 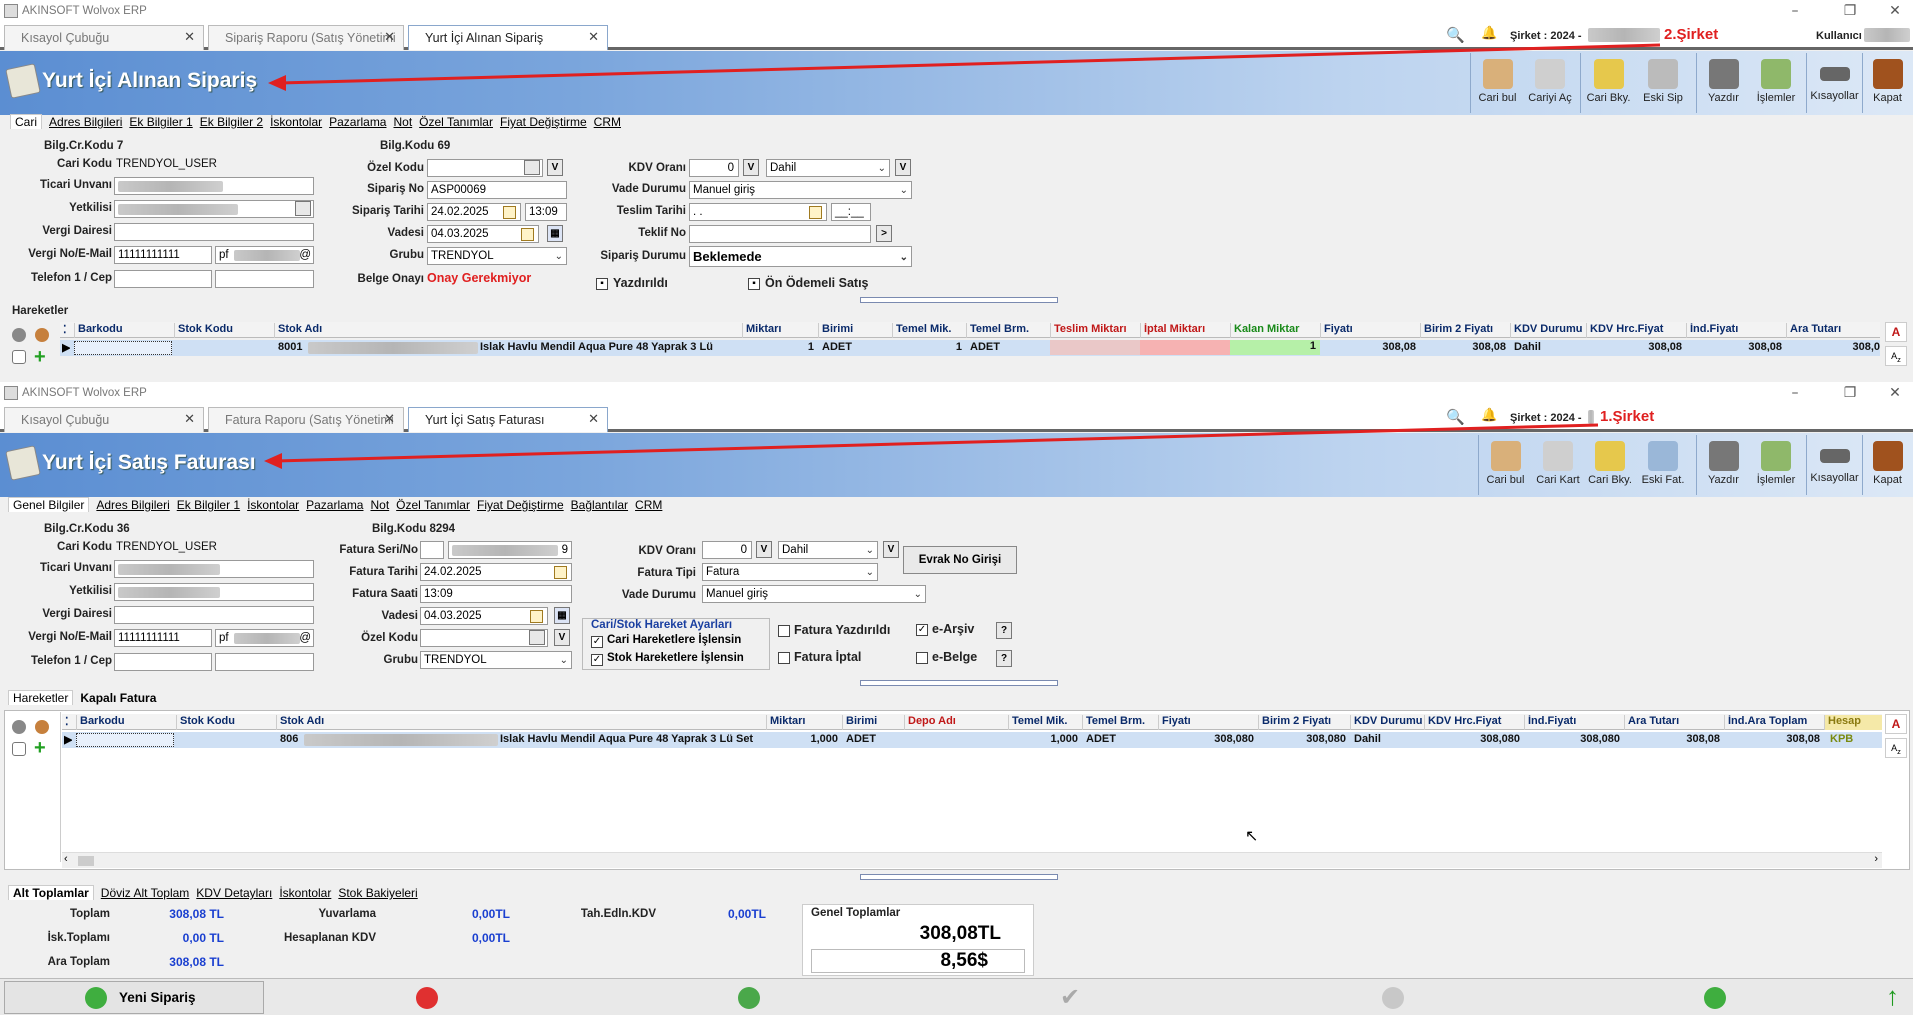 I want to click on arrow-top-head, so click(x=277, y=83).